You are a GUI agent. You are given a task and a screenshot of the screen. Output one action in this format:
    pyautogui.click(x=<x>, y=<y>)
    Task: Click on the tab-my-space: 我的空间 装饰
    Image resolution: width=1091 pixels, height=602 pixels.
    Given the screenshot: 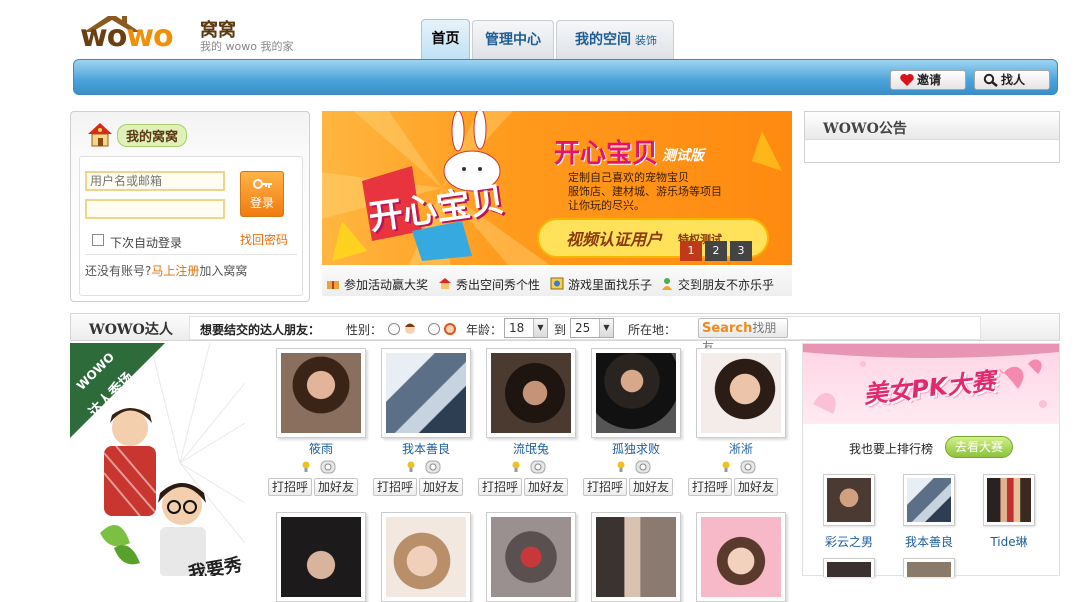 What is the action you would take?
    pyautogui.click(x=615, y=40)
    